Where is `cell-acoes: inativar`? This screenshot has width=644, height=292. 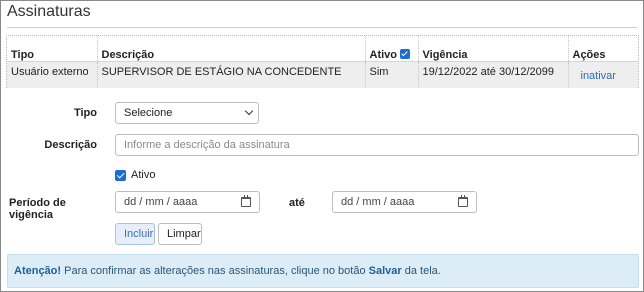 cell-acoes: inativar is located at coordinates (603, 74).